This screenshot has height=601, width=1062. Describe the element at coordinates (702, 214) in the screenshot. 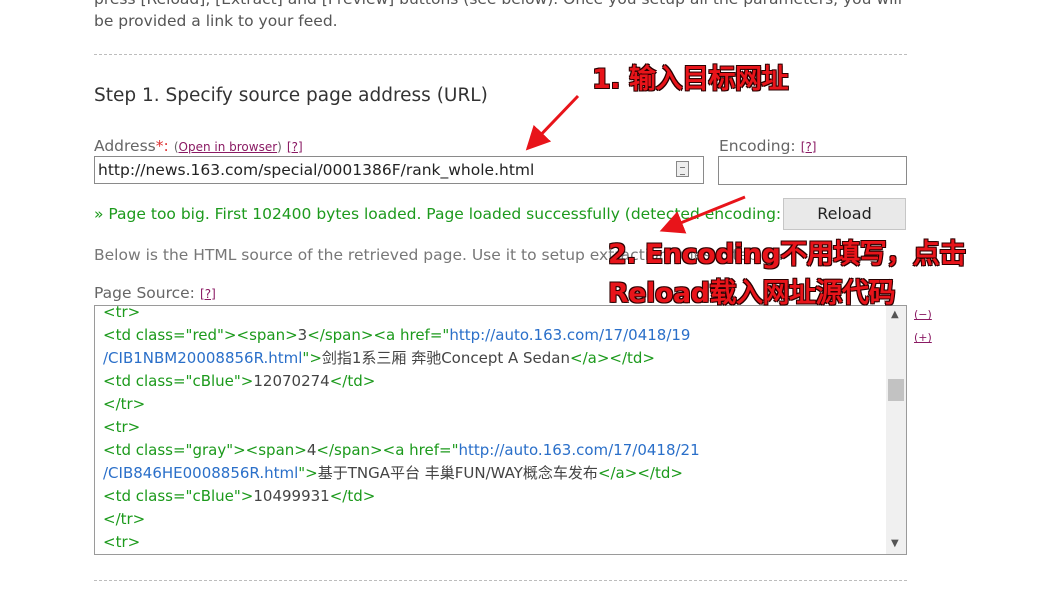

I see `arrow-to-encoding` at that location.